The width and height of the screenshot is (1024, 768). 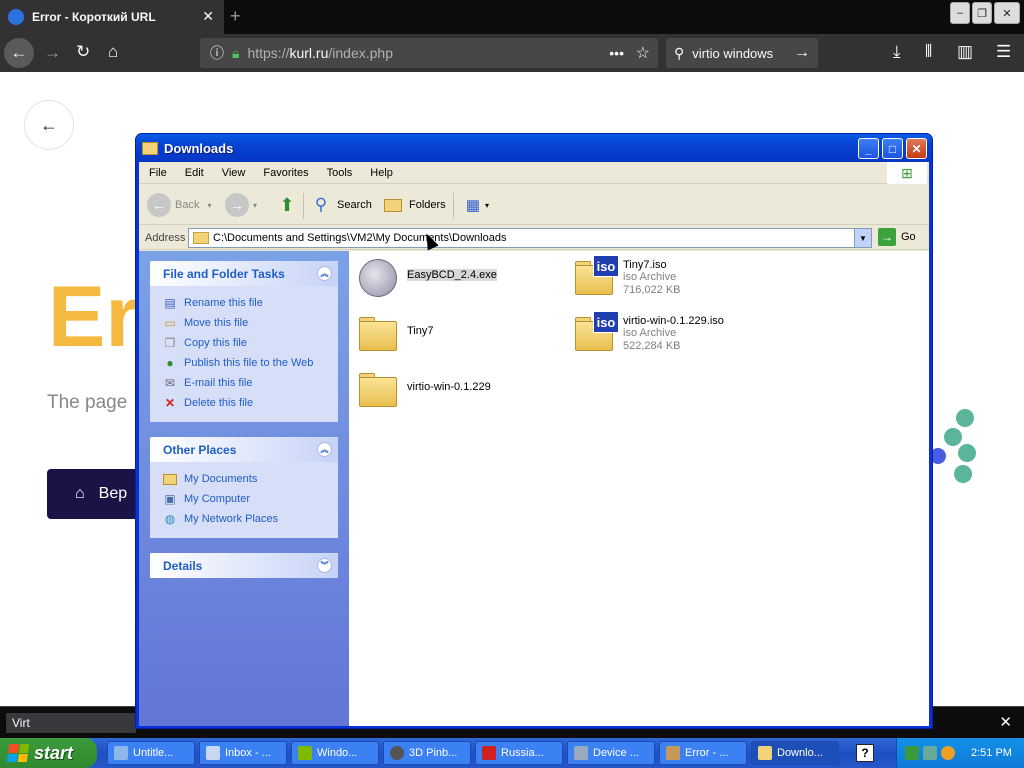 I want to click on page-back-button: ←, so click(x=49, y=125).